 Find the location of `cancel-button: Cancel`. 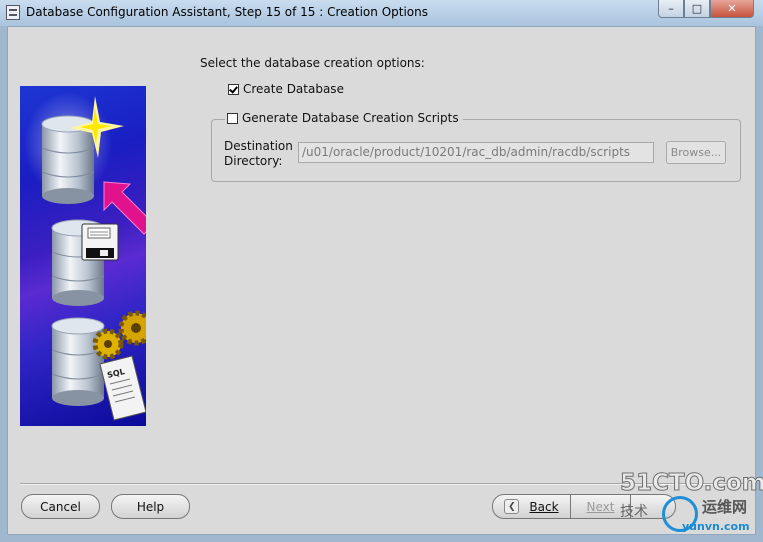

cancel-button: Cancel is located at coordinates (60, 506).